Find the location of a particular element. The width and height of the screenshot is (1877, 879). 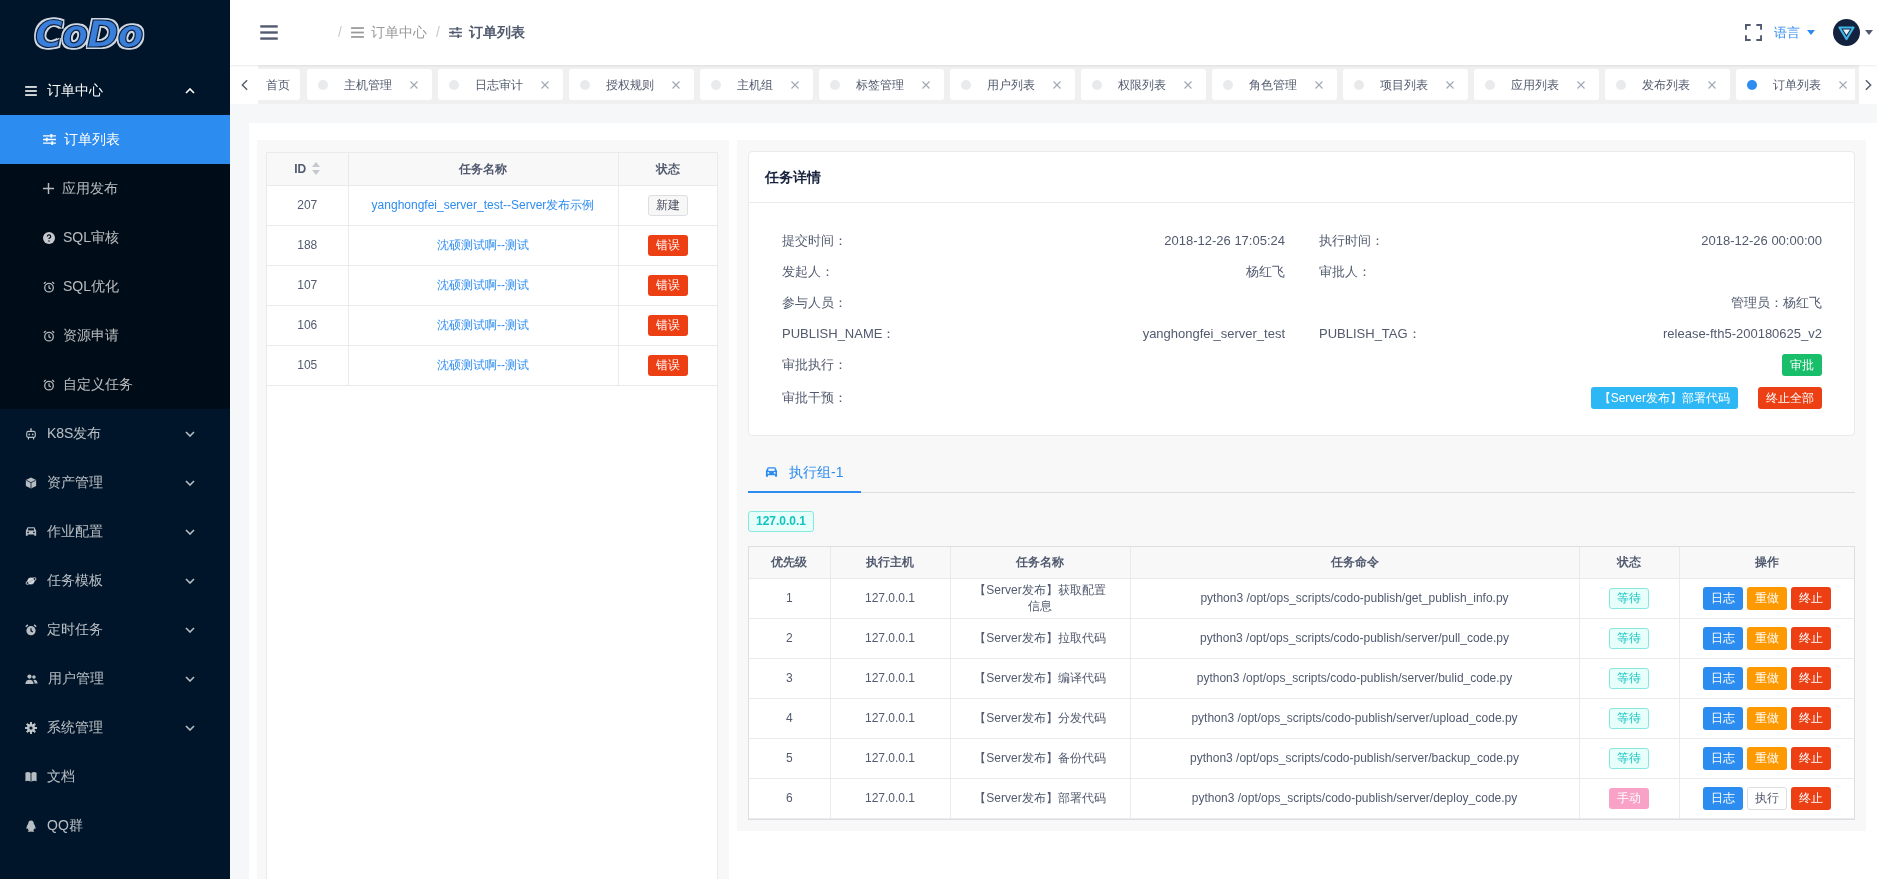

scroll-right-button is located at coordinates (1868, 84).